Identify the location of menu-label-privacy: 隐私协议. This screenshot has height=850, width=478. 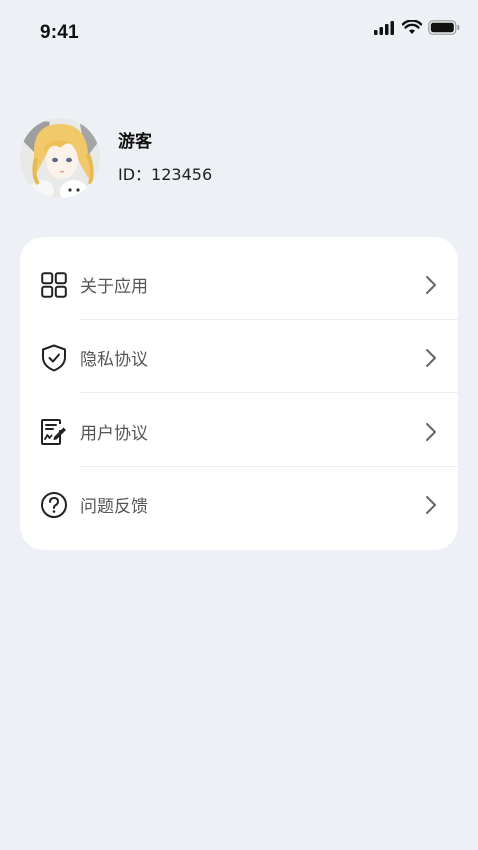
(114, 360).